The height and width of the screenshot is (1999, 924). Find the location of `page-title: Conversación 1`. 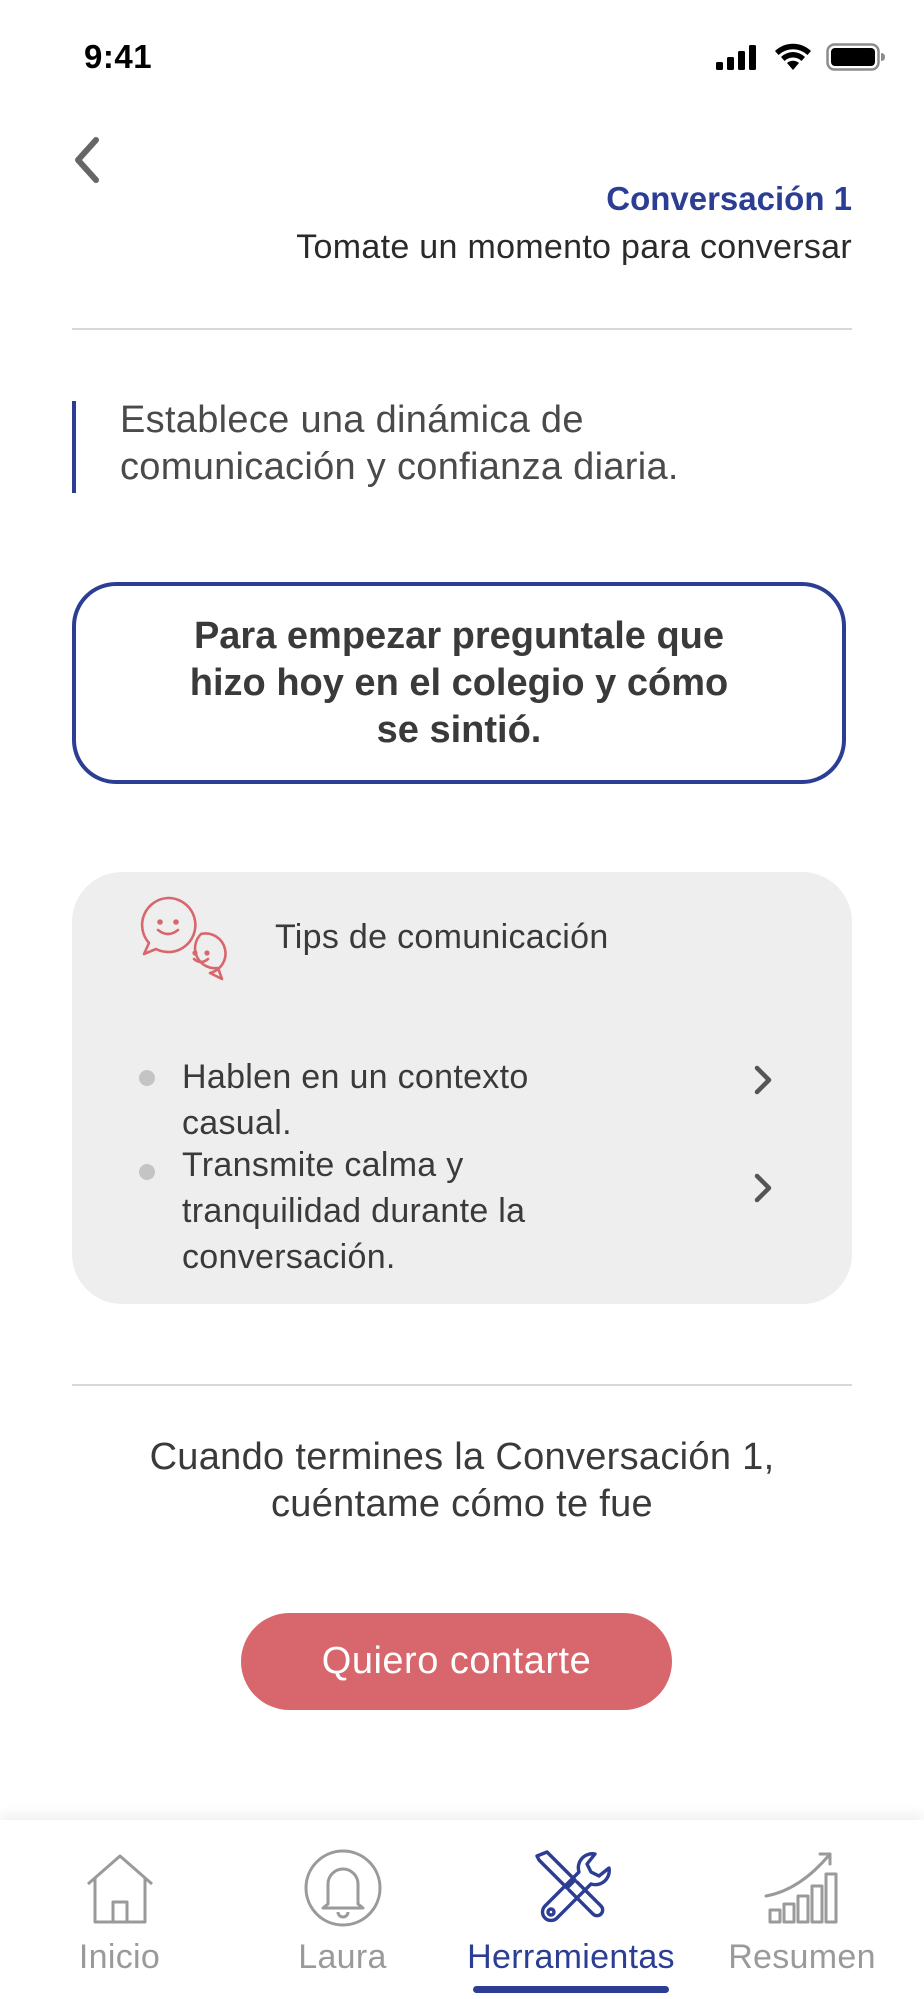

page-title: Conversación 1 is located at coordinates (729, 198).